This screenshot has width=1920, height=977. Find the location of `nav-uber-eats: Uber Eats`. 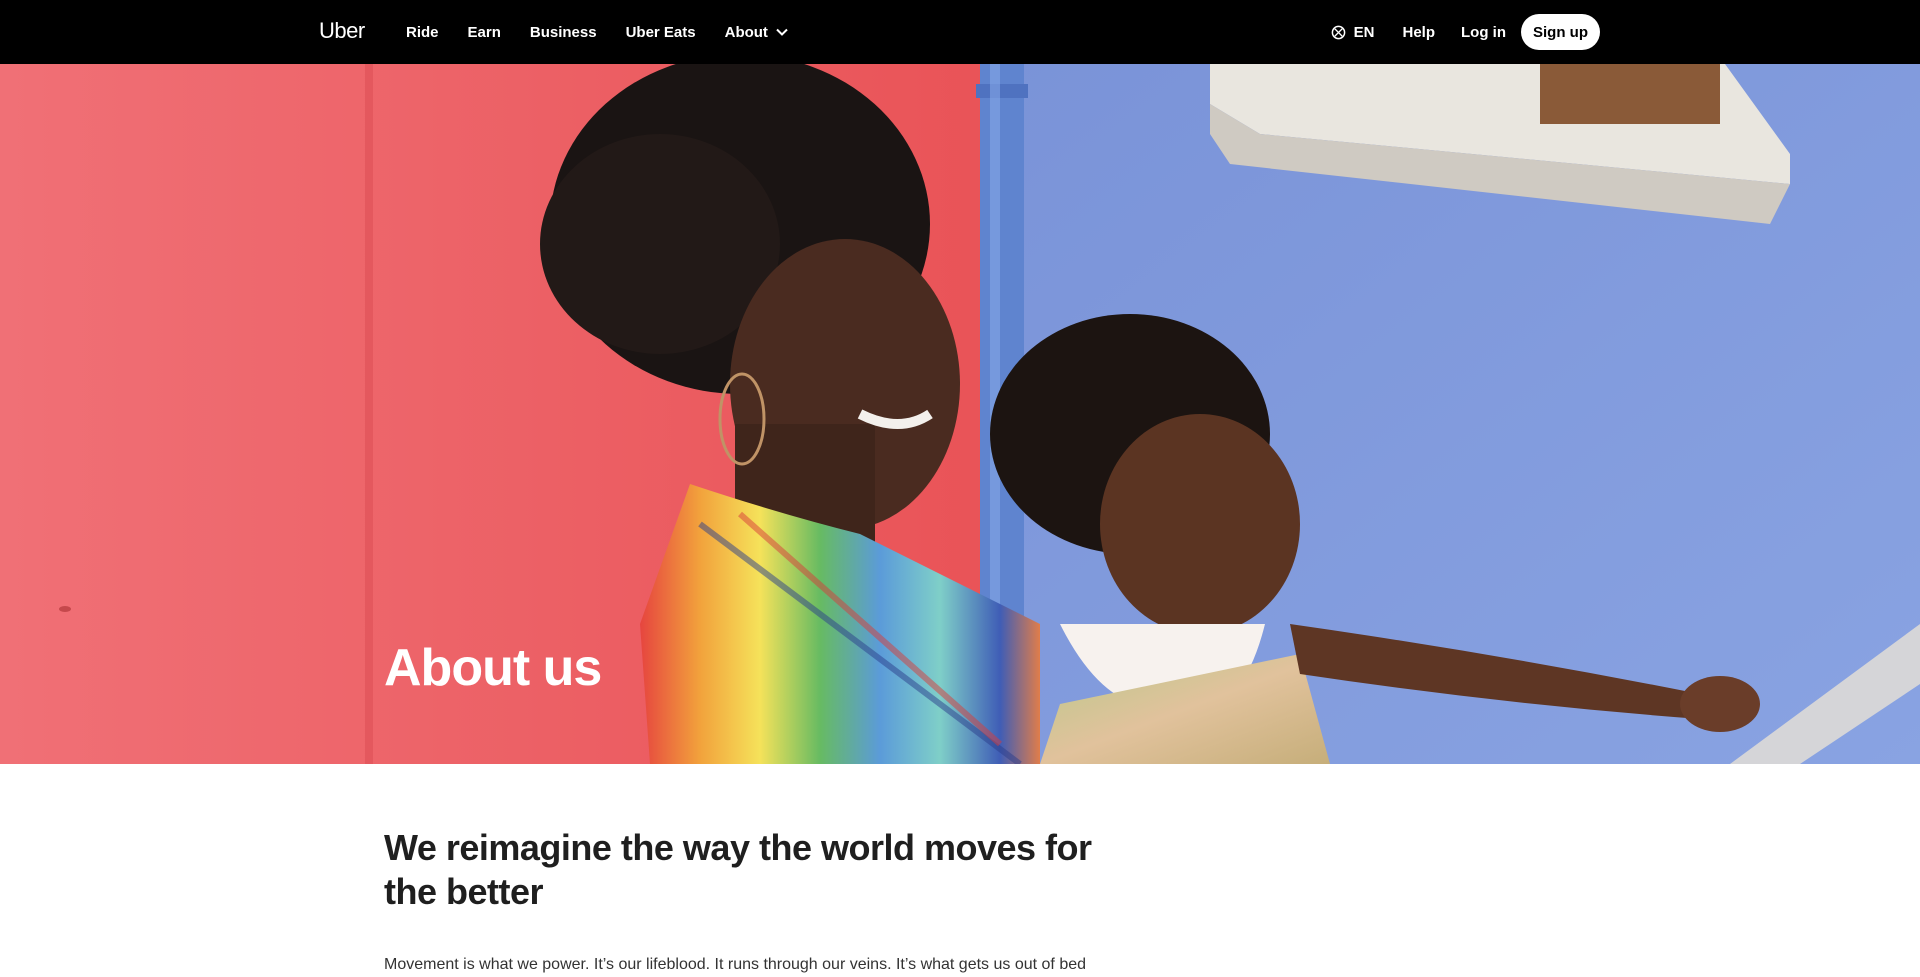

nav-uber-eats: Uber Eats is located at coordinates (661, 32).